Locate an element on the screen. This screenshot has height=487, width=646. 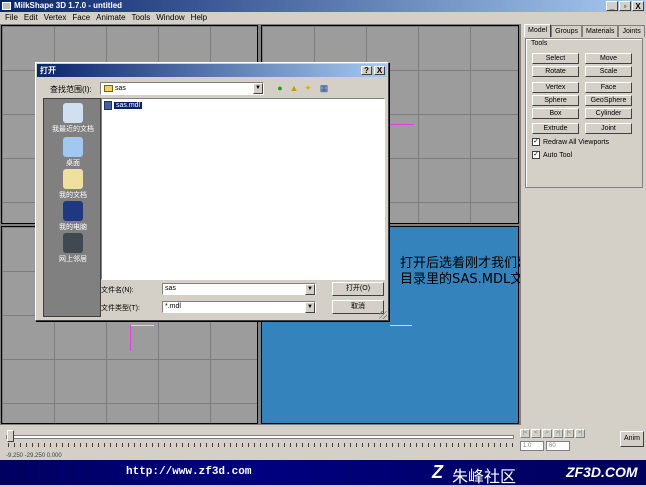
tab-model: Model is located at coordinates (538, 30).